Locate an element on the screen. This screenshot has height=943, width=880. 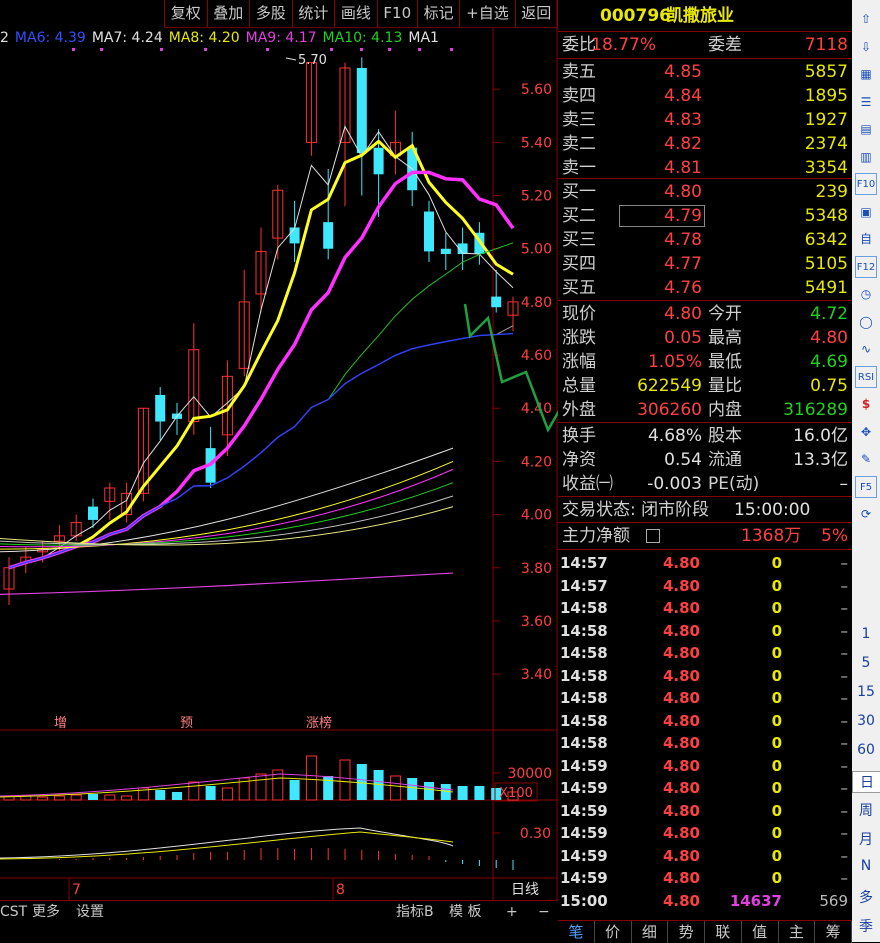
drawn-trend-line is located at coordinates (510, 368).